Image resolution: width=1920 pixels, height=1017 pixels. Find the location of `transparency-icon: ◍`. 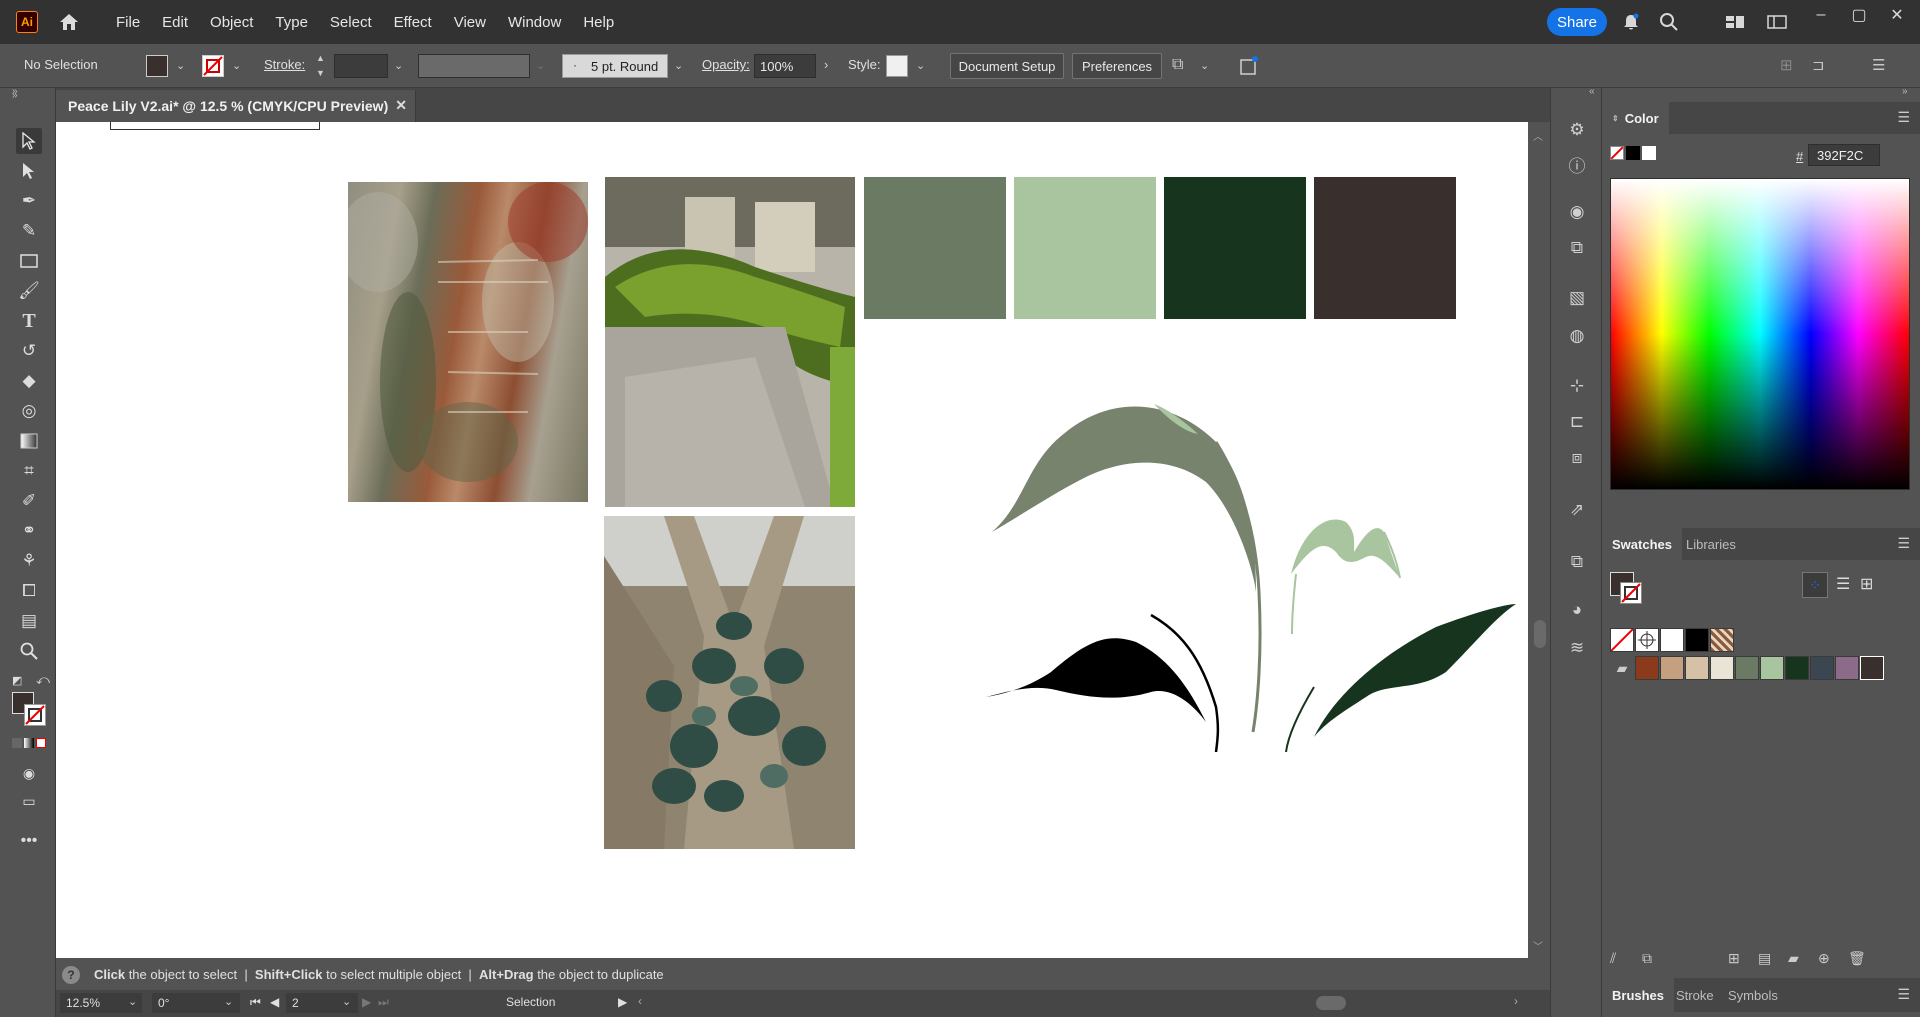

transparency-icon: ◍ is located at coordinates (1577, 336).